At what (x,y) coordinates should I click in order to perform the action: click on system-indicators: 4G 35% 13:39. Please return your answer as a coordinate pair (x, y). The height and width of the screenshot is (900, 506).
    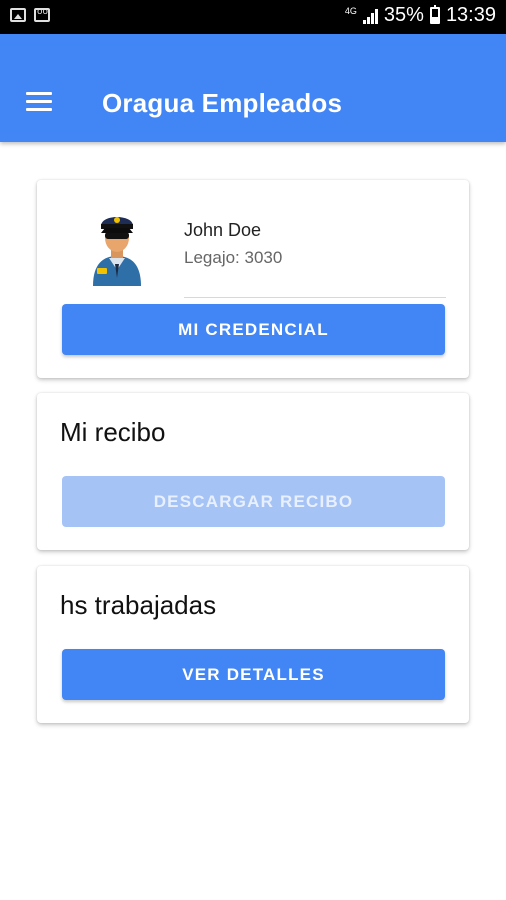
    Looking at the image, I should click on (420, 15).